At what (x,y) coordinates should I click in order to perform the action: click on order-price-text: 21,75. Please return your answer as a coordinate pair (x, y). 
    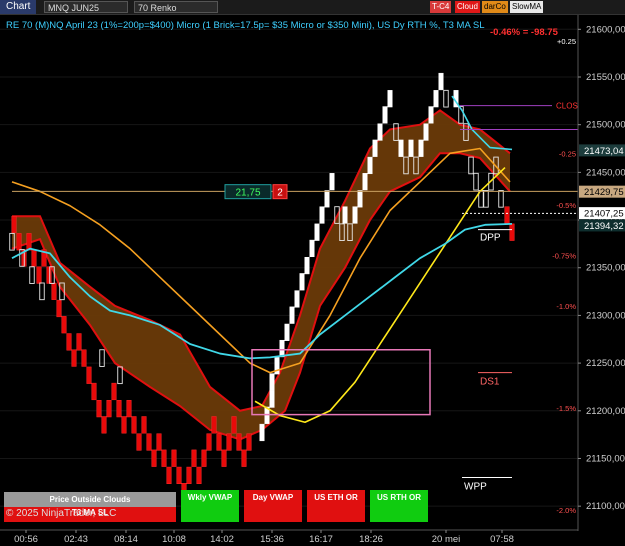
    Looking at the image, I should click on (247, 193).